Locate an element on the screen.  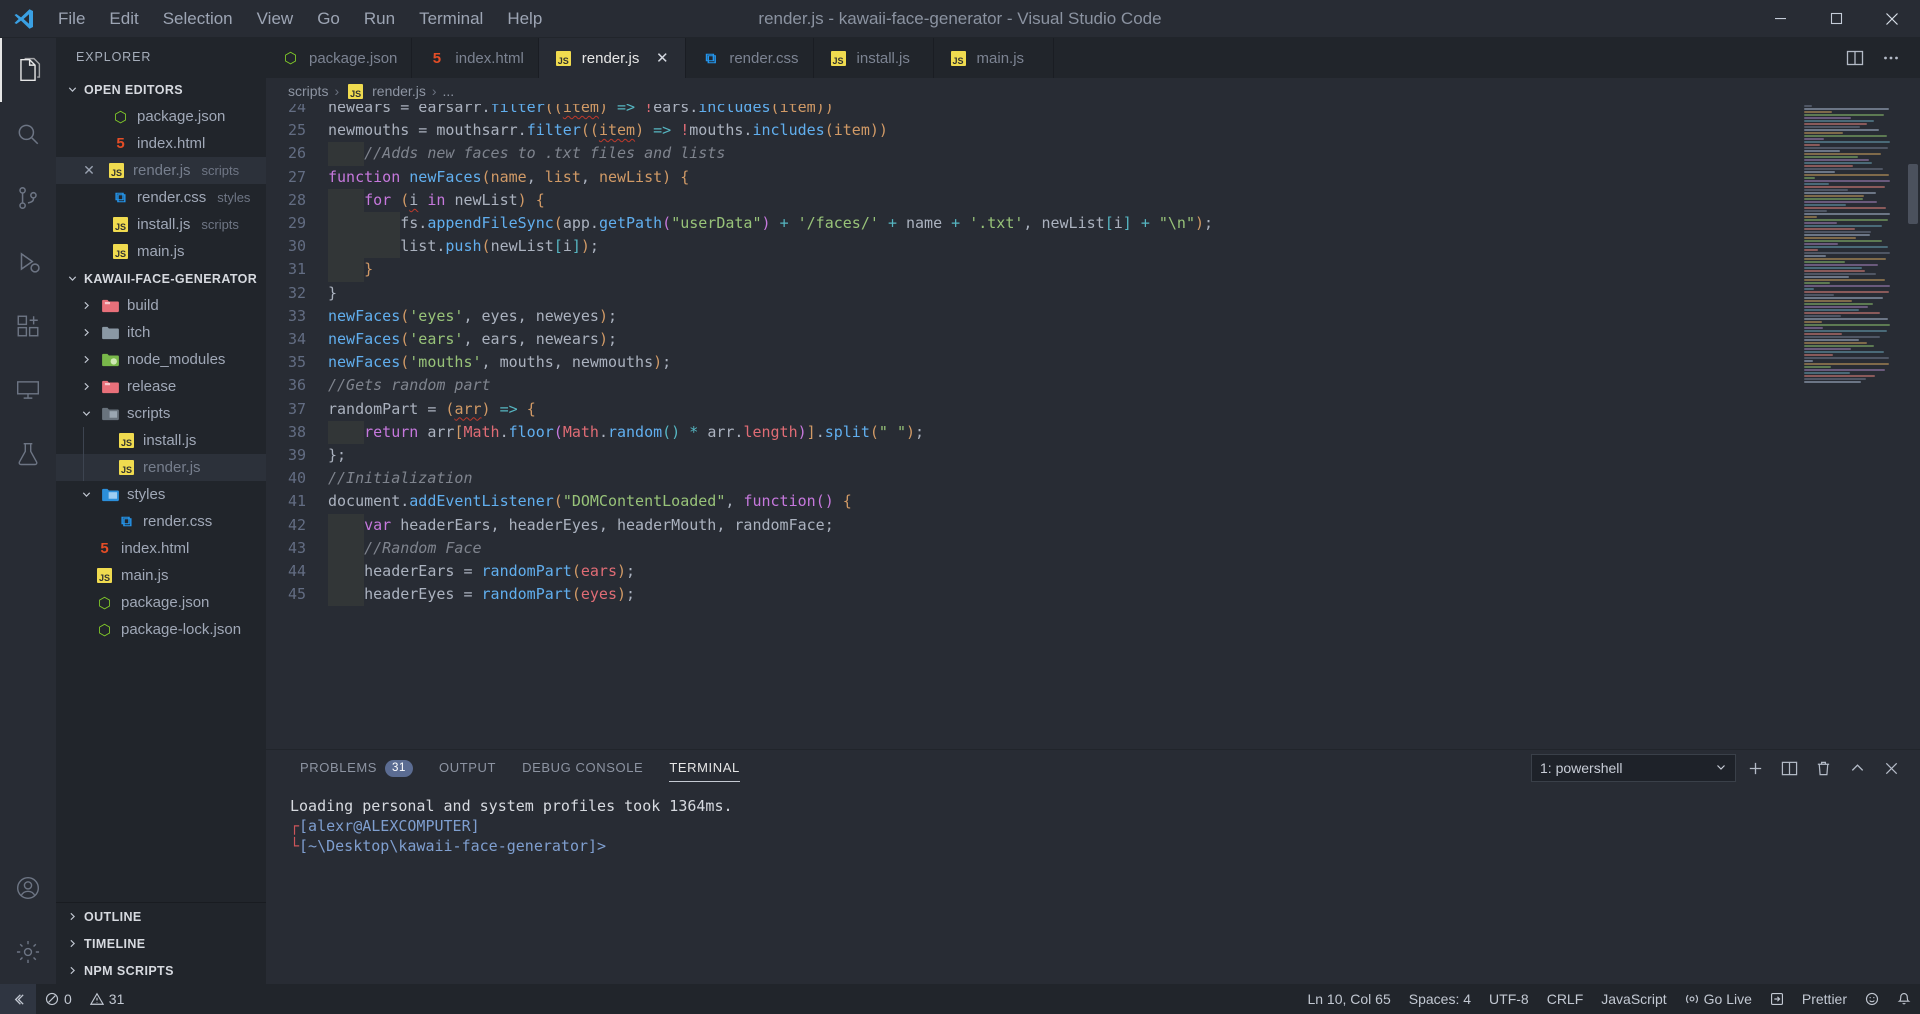
menu-run: Run is located at coordinates (379, 19).